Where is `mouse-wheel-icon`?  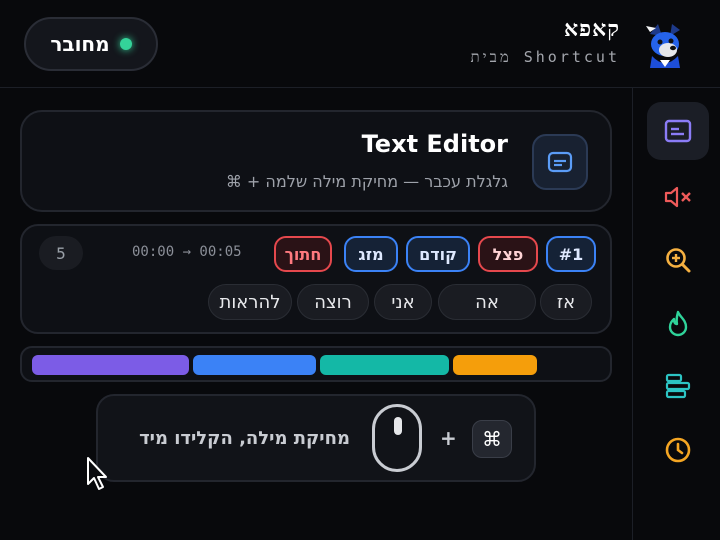
mouse-wheel-icon is located at coordinates (398, 426).